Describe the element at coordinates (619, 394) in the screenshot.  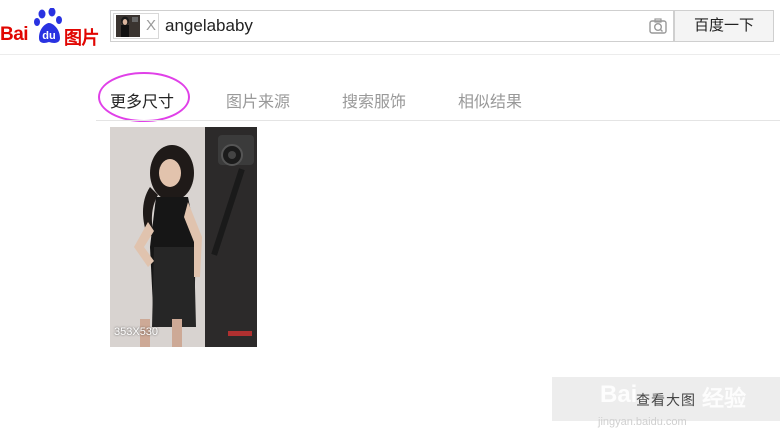
I see `watermark-brand: Bai` at that location.